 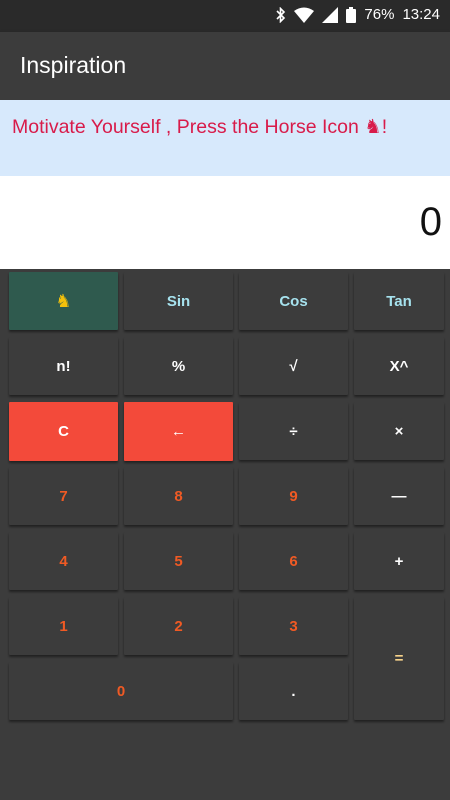 I want to click on bluetooth-icon, so click(x=281, y=14).